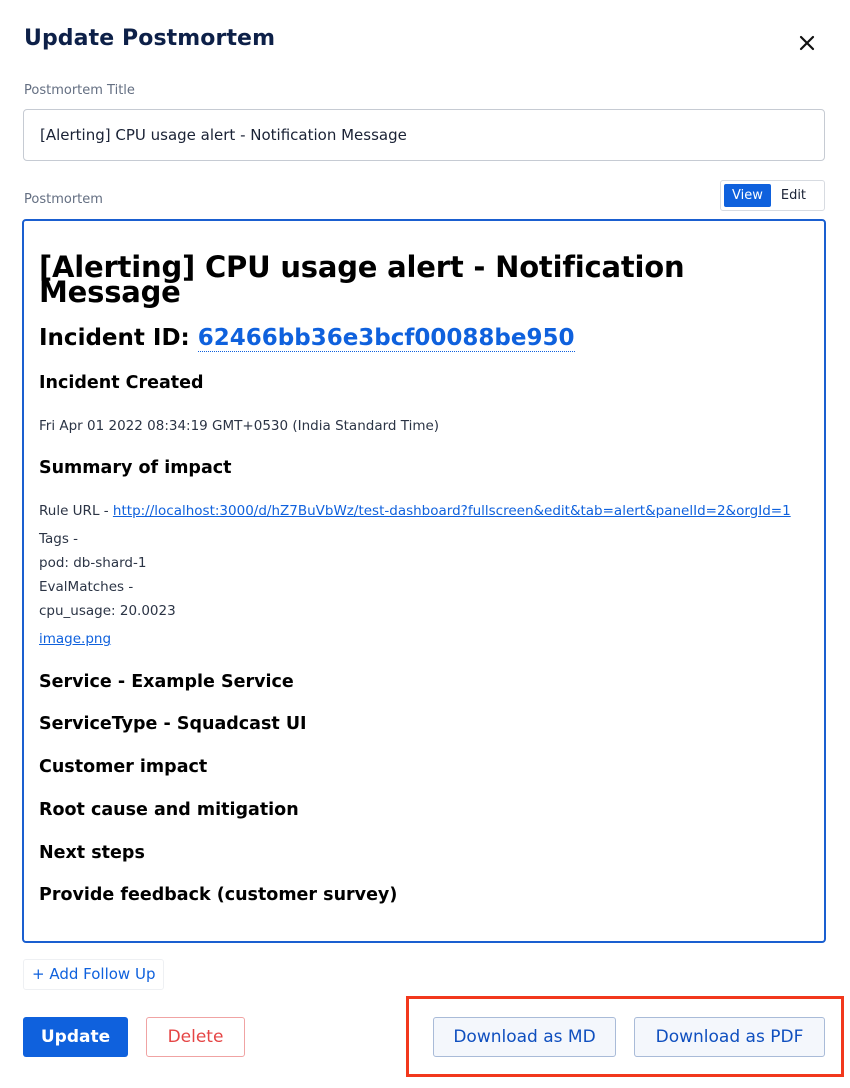 The width and height of the screenshot is (850, 1088). What do you see at coordinates (524, 1037) in the screenshot?
I see `download-md-button: Download as MD` at bounding box center [524, 1037].